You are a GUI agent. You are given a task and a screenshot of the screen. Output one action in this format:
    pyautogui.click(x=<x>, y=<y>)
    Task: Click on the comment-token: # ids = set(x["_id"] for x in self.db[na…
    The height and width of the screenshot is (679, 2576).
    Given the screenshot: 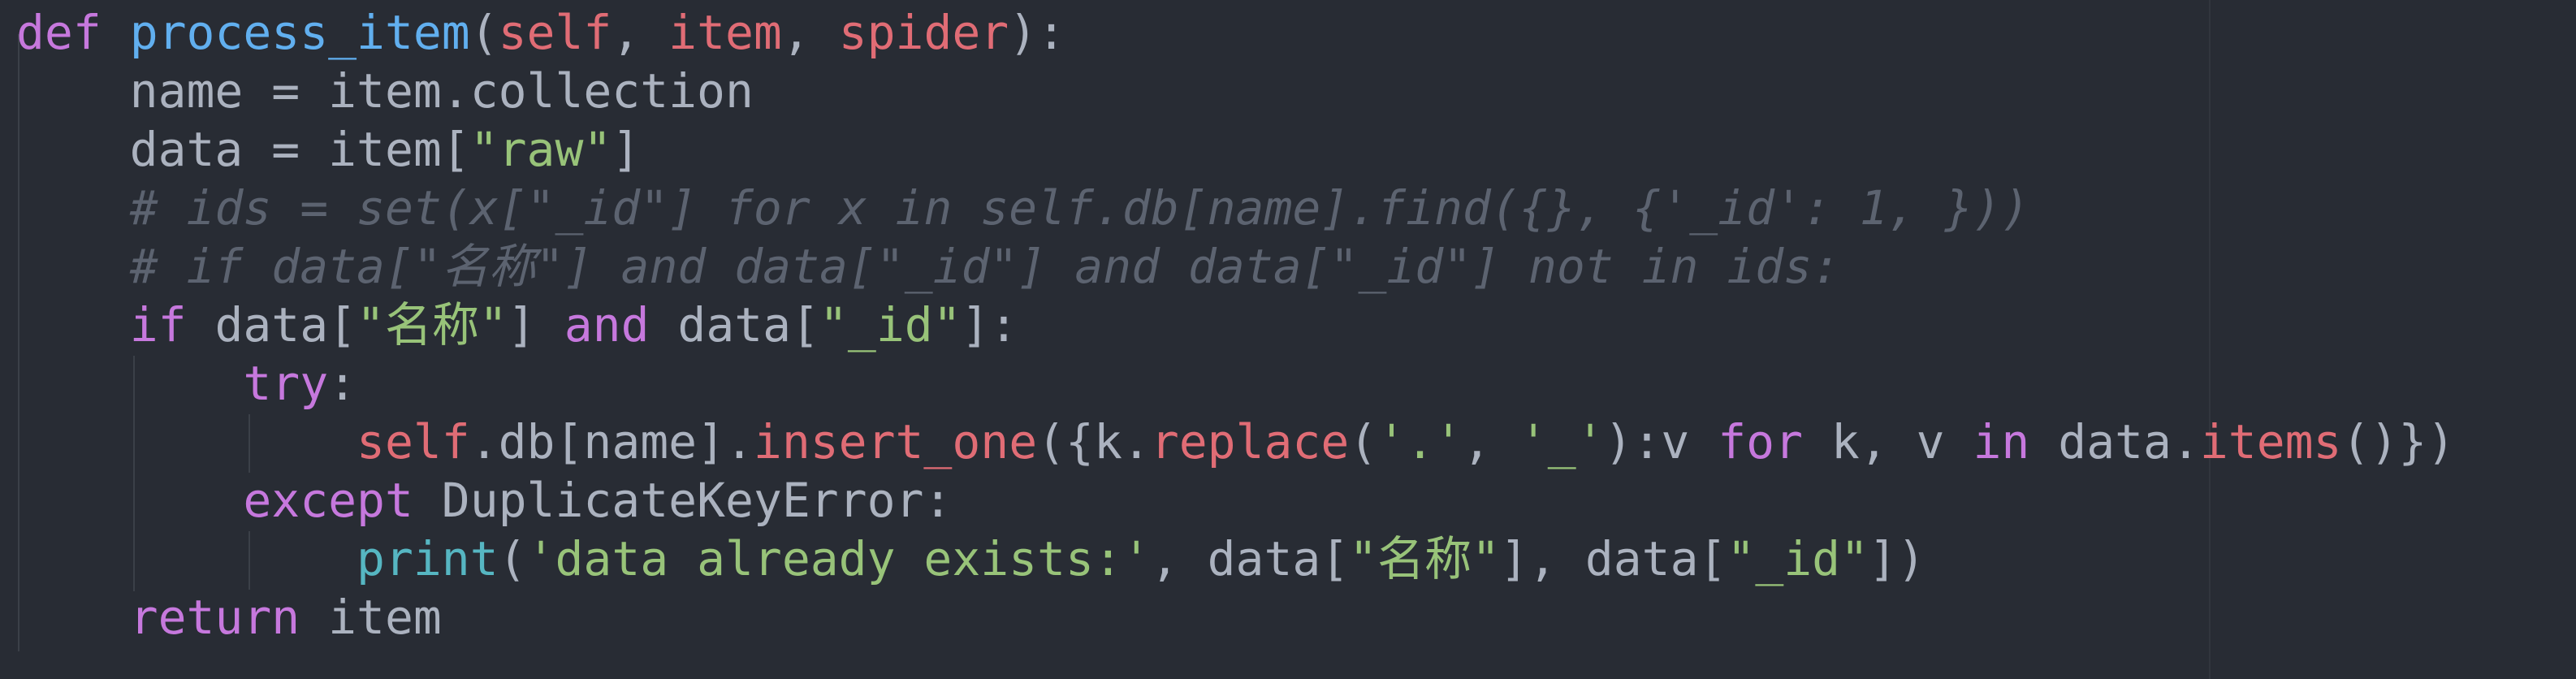 What is the action you would take?
    pyautogui.click(x=1080, y=208)
    